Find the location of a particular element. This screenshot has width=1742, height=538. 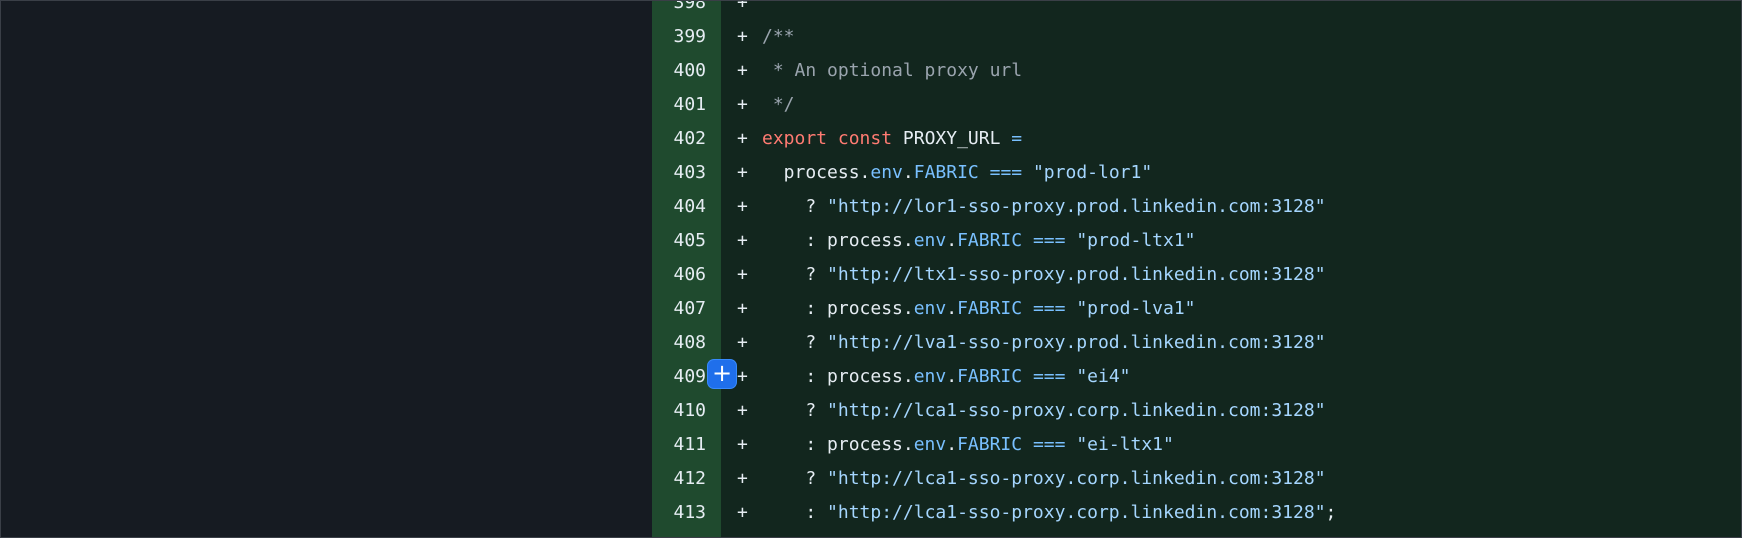

diff-line: 401 + */ is located at coordinates (1196, 105).